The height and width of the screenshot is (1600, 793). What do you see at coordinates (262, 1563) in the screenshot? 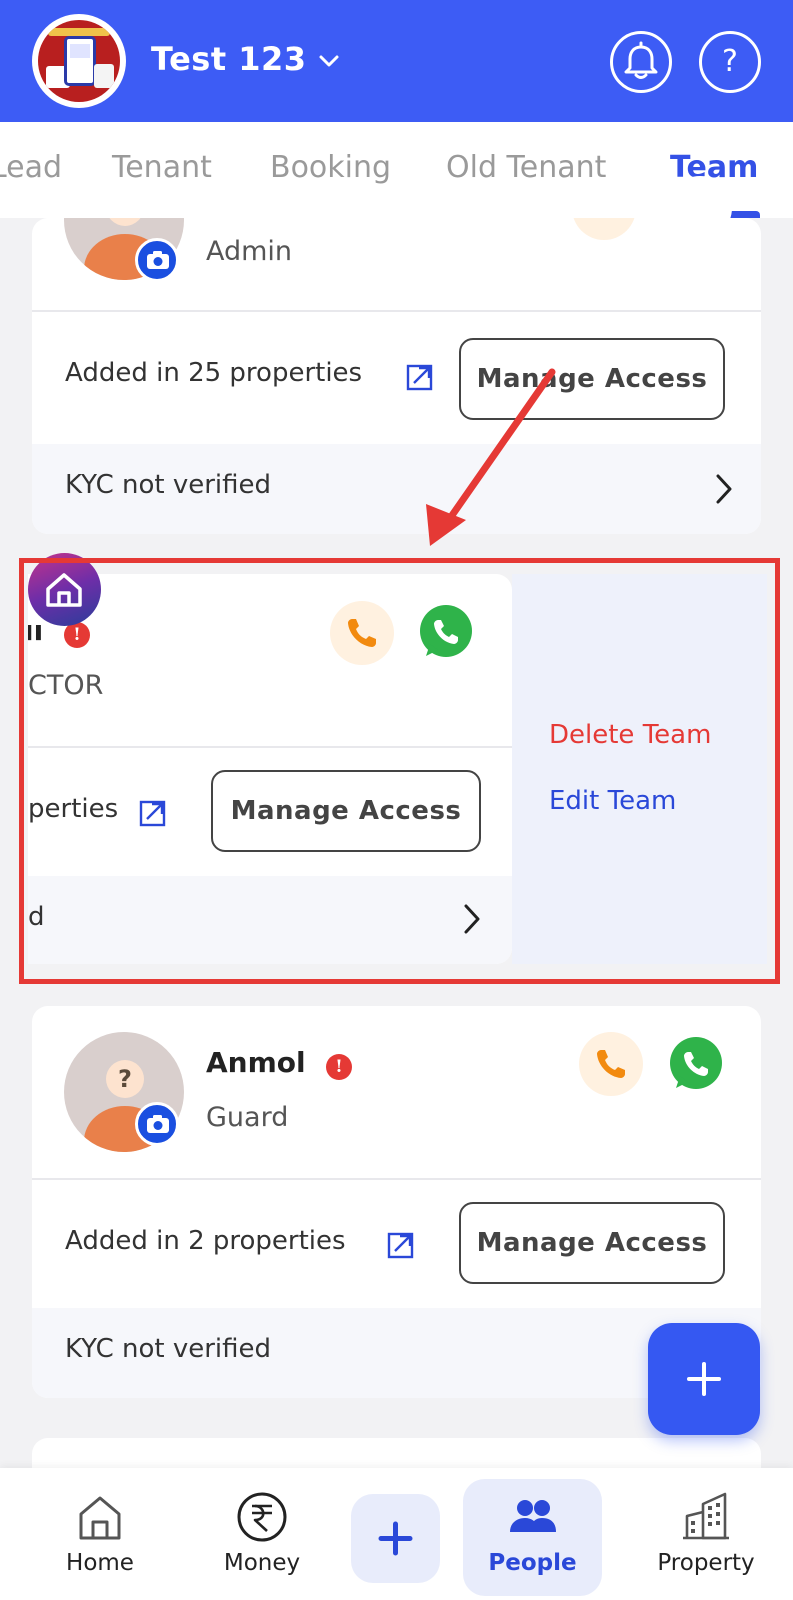
I see `nav-label: Money` at bounding box center [262, 1563].